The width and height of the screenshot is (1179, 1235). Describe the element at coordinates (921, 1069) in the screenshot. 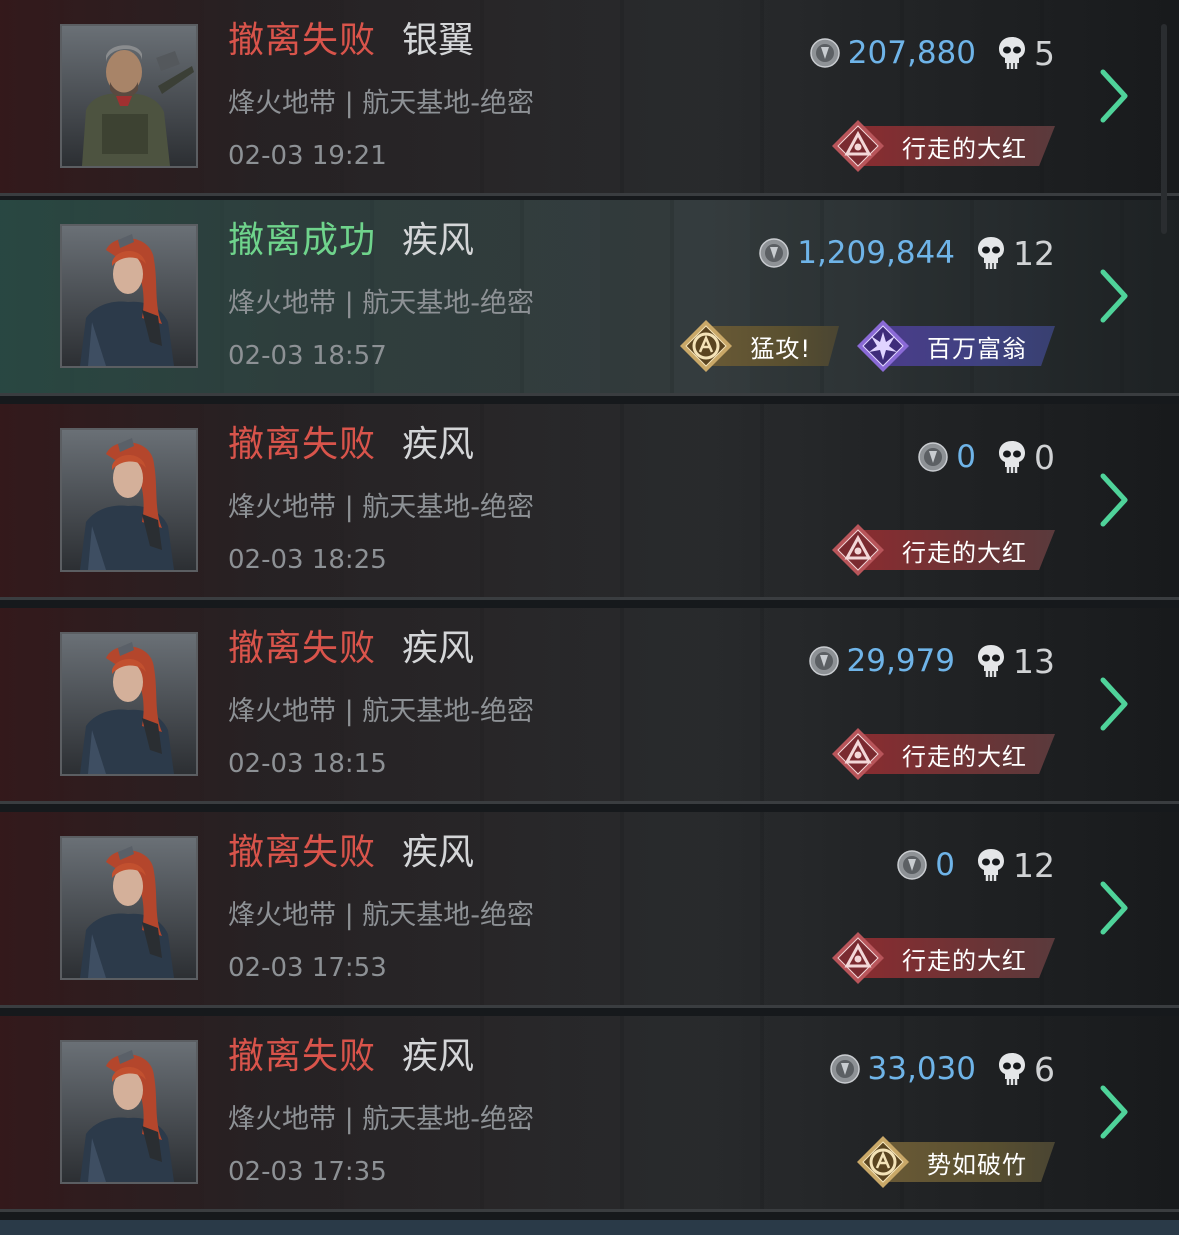

I see `extracted-value: 33,030` at that location.